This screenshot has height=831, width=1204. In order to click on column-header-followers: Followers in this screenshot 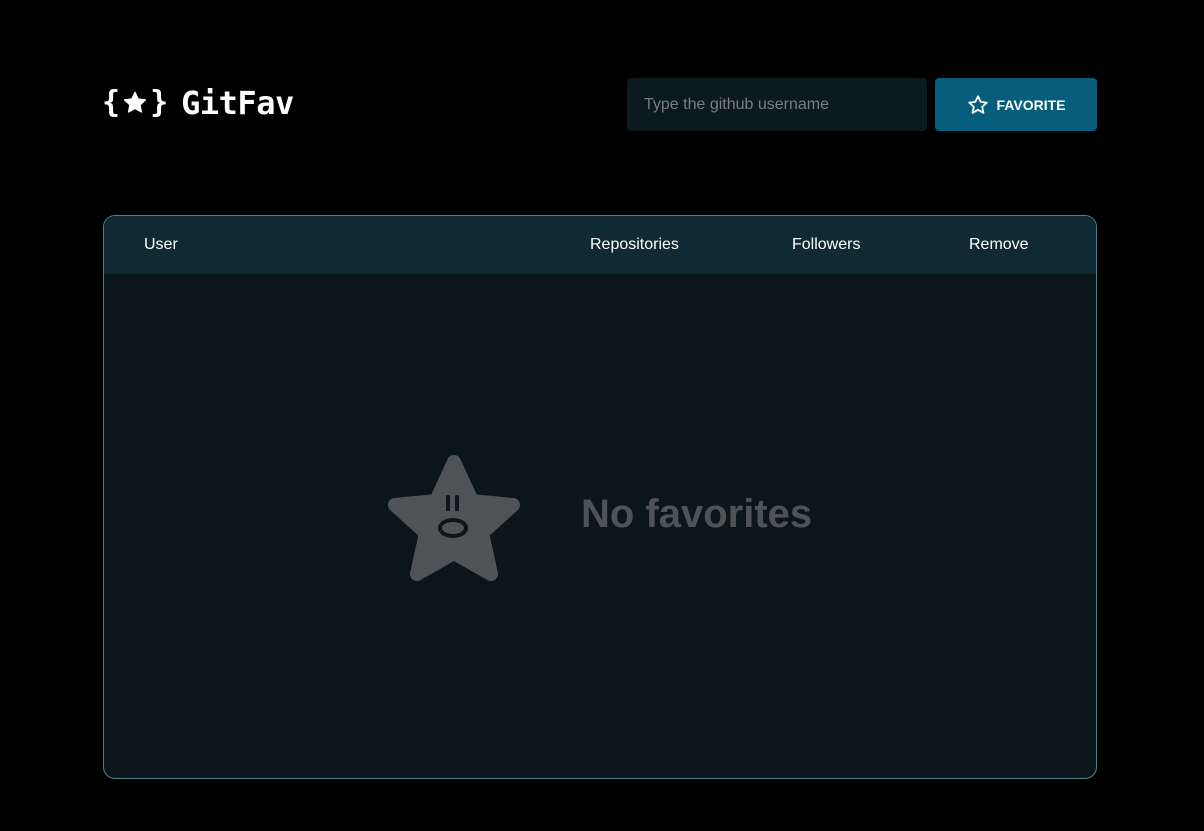, I will do `click(826, 244)`.